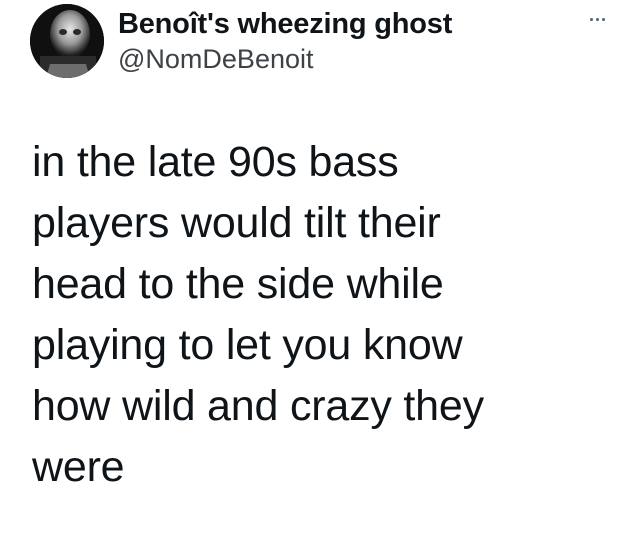  I want to click on avatar-image, so click(67, 41).